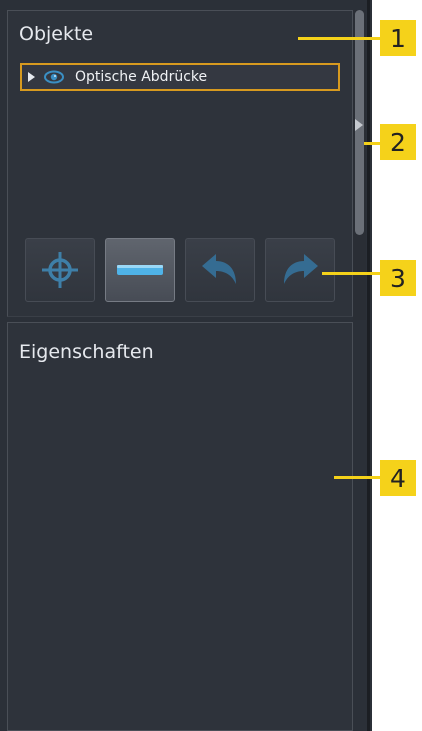 The width and height of the screenshot is (422, 731). I want to click on properties-panel-title: Eigenschaften, so click(86, 352).